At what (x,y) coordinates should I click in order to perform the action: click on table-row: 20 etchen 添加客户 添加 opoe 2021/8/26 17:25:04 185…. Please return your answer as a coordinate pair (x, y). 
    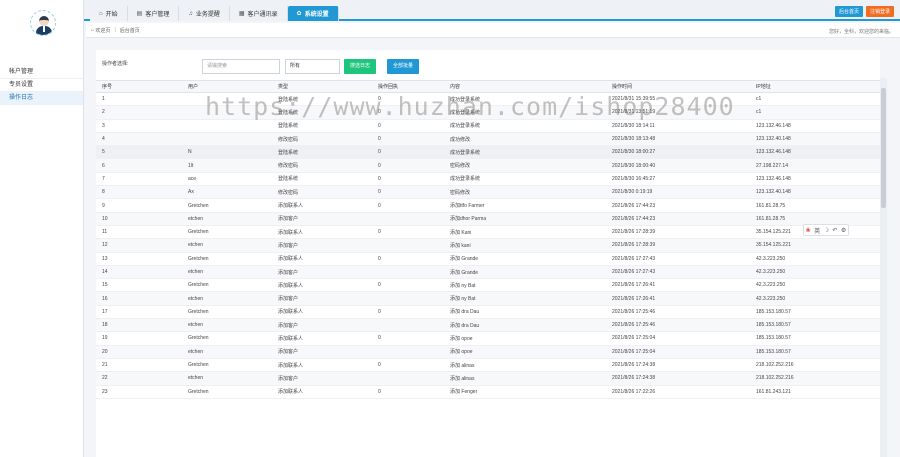
    Looking at the image, I should click on (488, 352).